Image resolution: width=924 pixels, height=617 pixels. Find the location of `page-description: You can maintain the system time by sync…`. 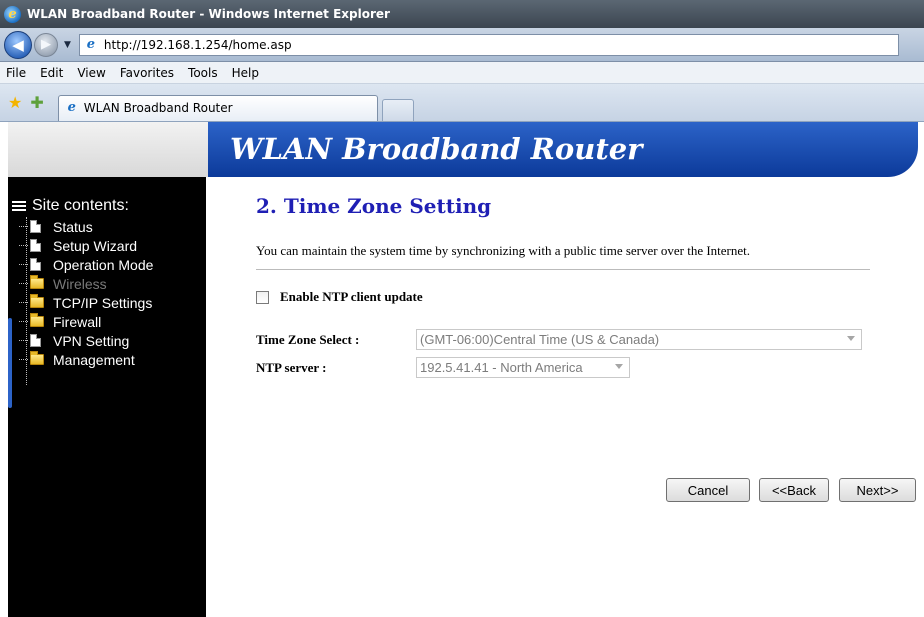

page-description: You can maintain the system time by sync… is located at coordinates (503, 250).